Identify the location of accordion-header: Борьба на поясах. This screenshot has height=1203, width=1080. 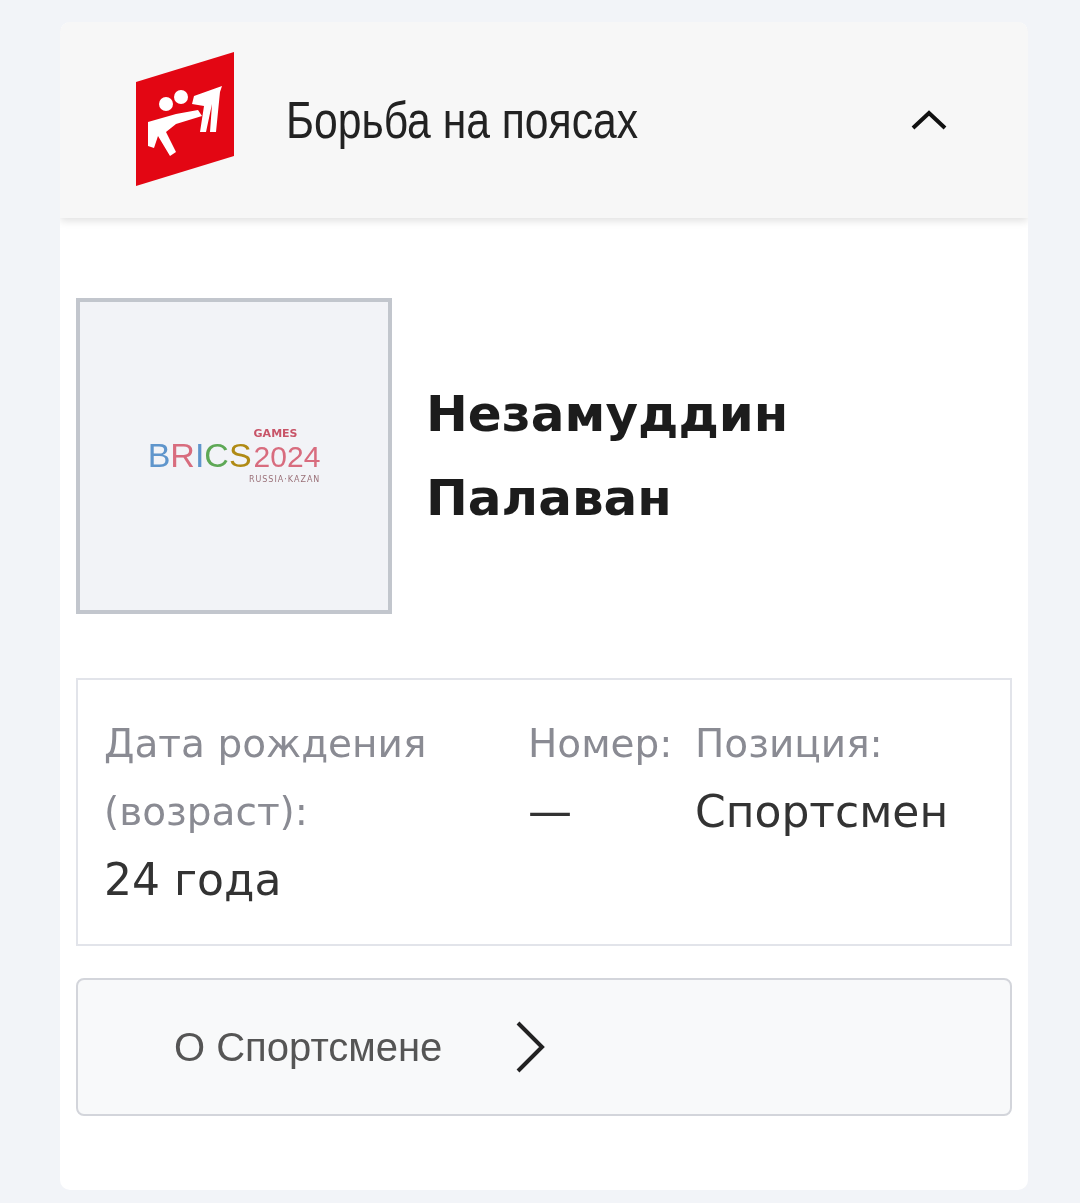
(544, 120).